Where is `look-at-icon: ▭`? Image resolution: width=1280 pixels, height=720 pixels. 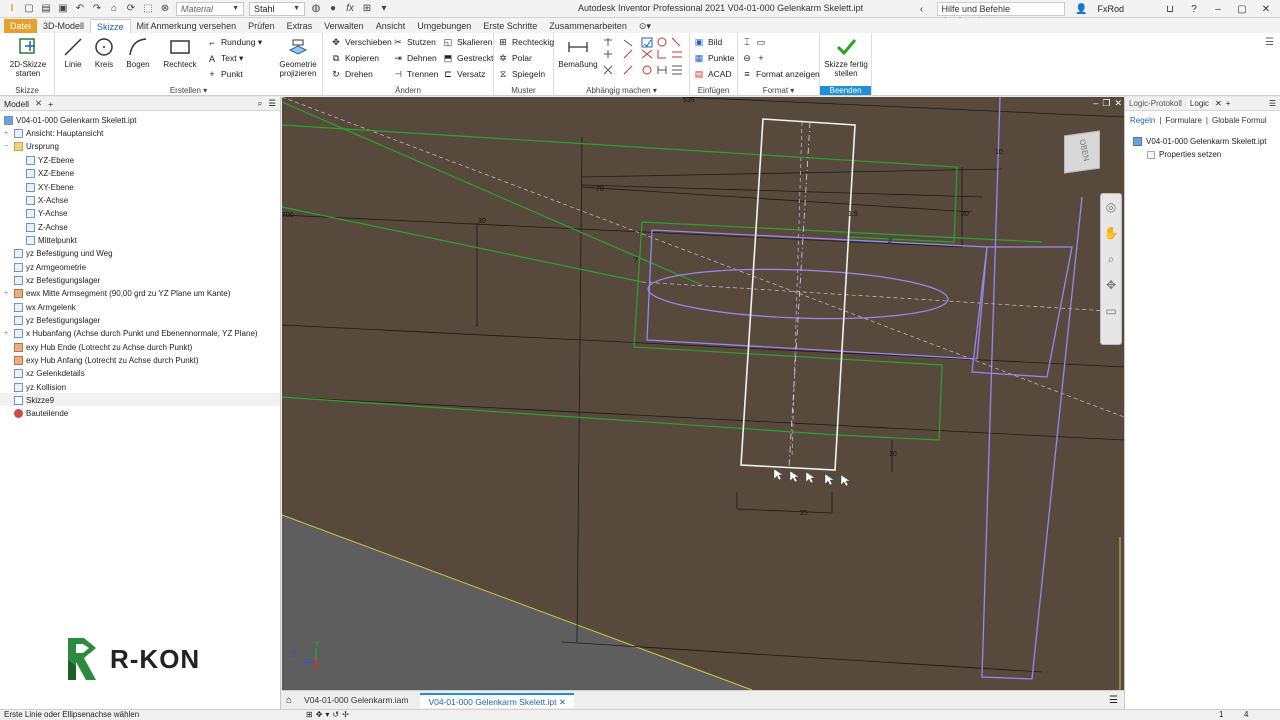
look-at-icon: ▭ is located at coordinates (1111, 311).